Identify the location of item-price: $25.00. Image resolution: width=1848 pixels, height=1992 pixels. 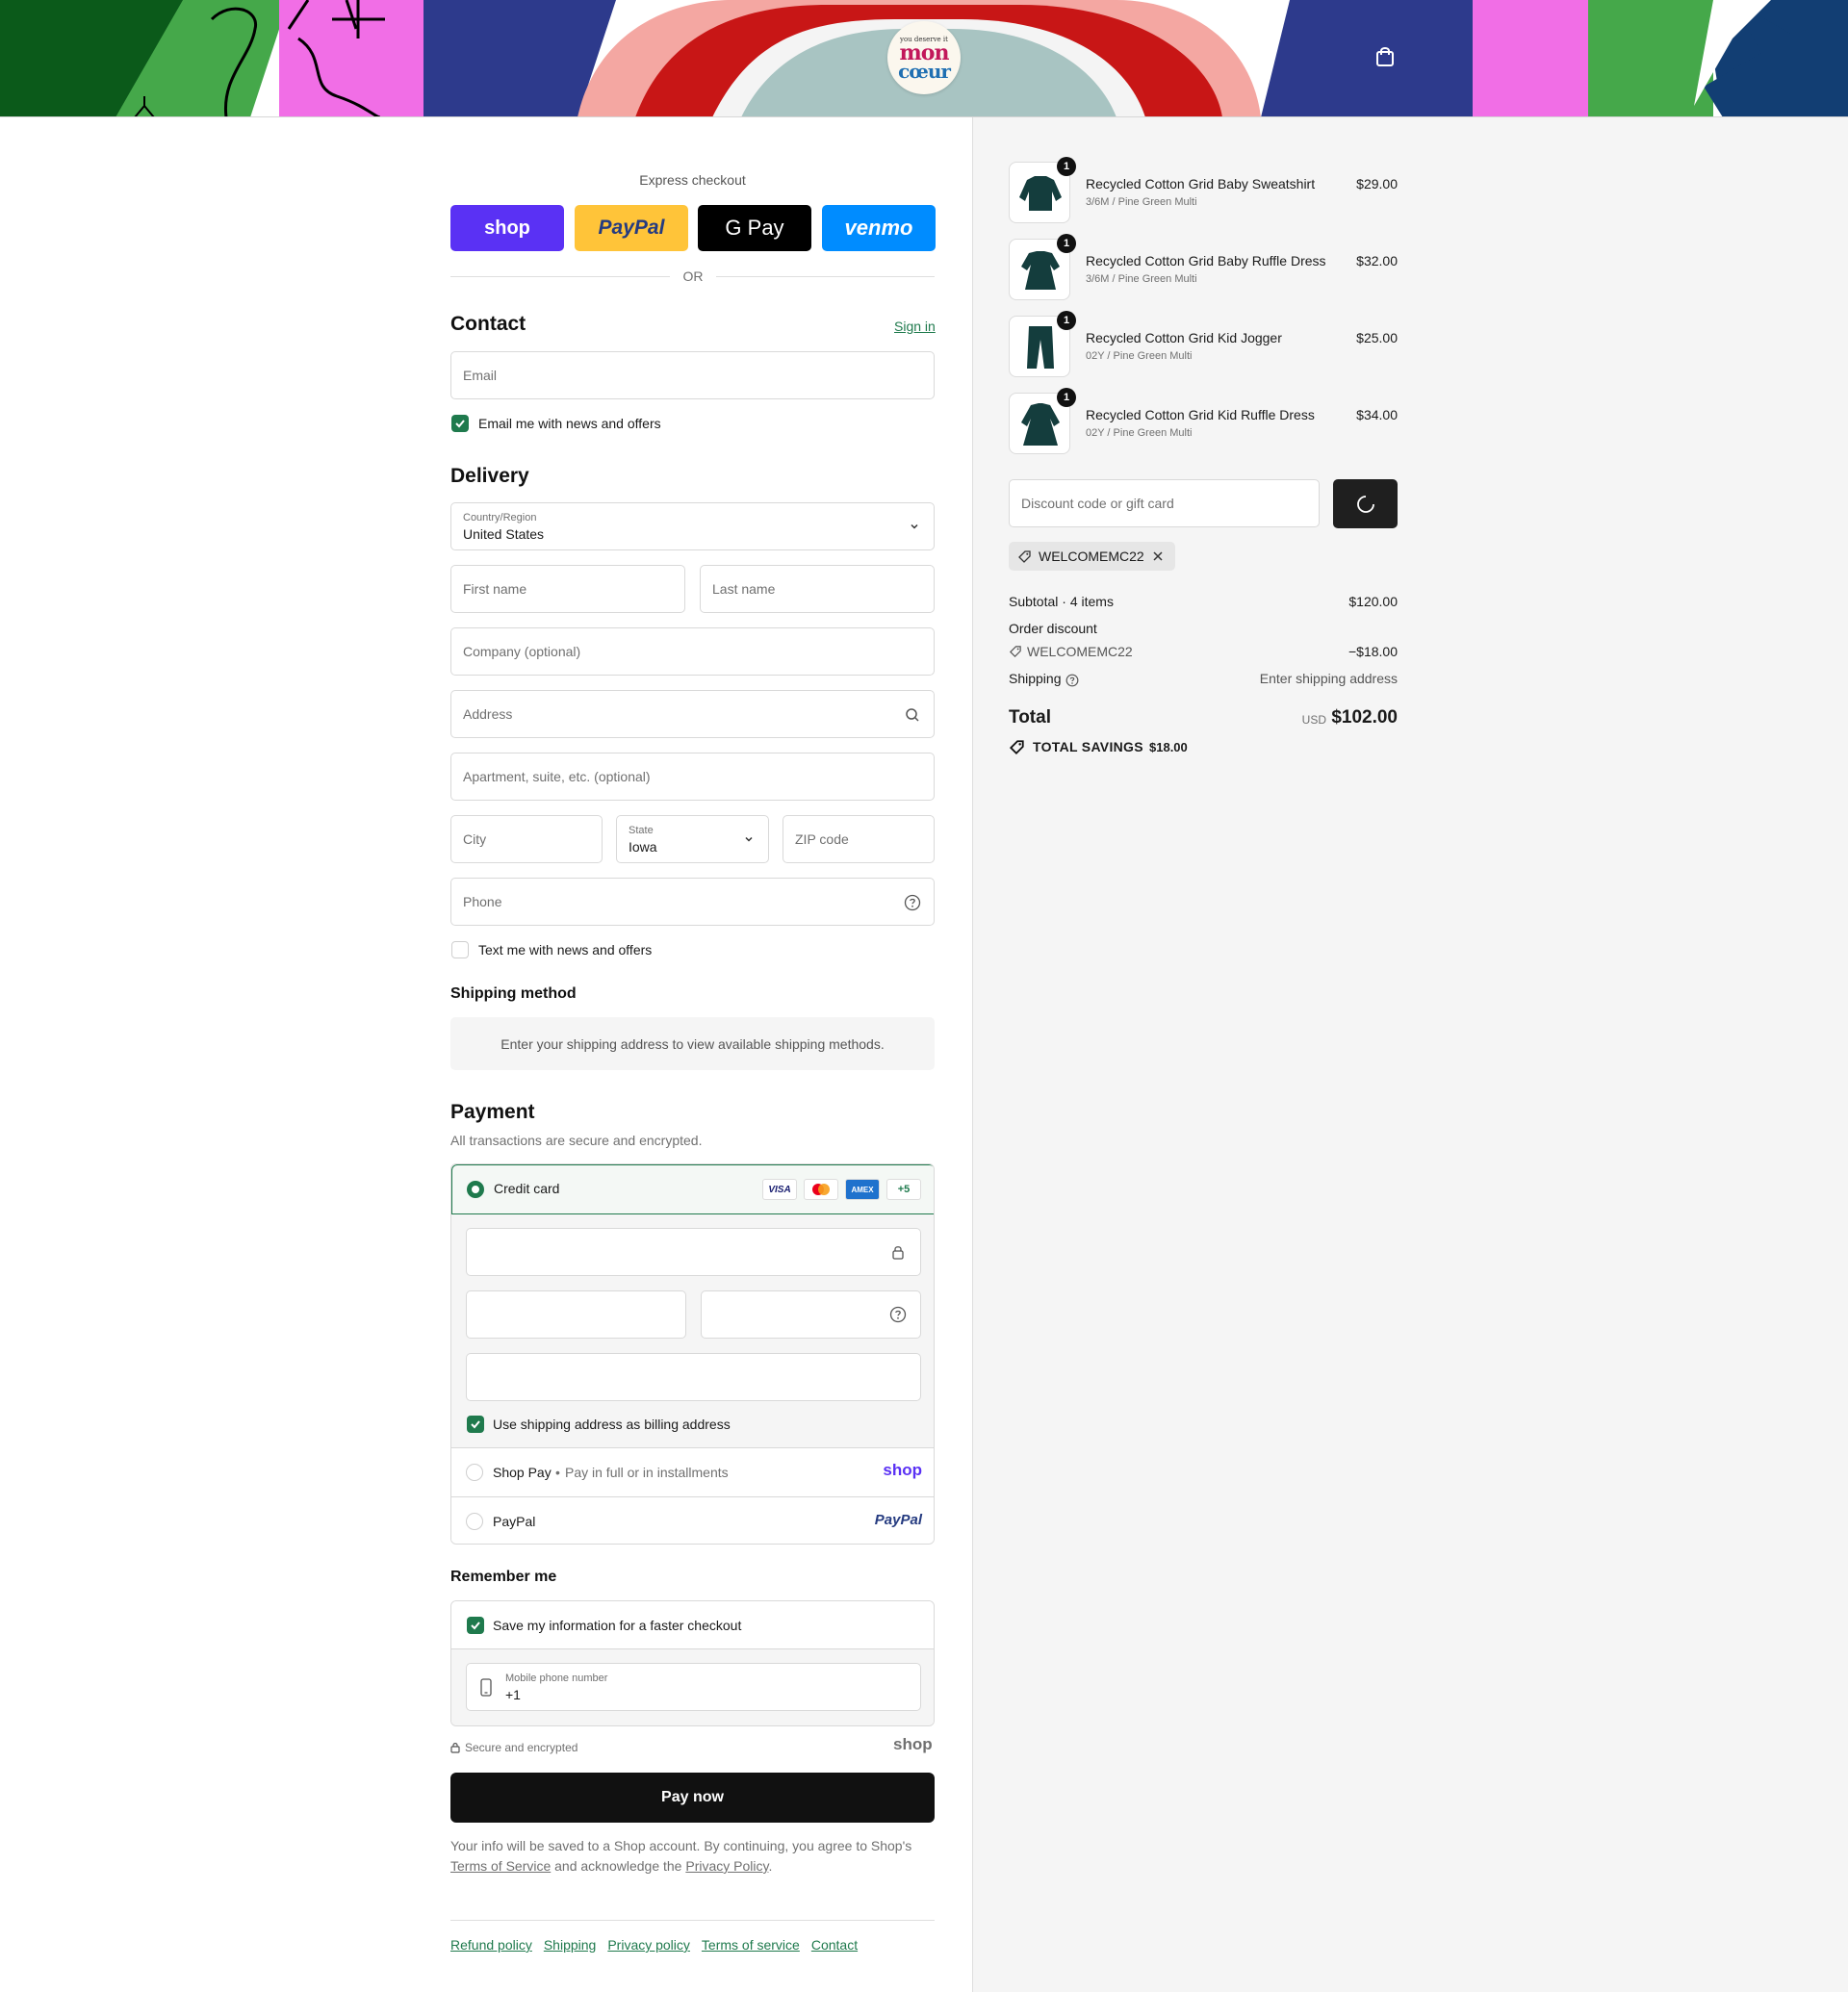
(1377, 338).